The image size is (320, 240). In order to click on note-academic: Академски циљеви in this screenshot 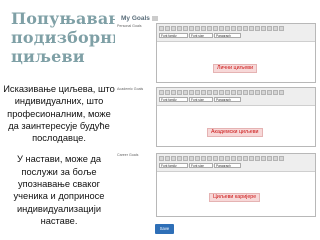, I will do `click(235, 132)`.